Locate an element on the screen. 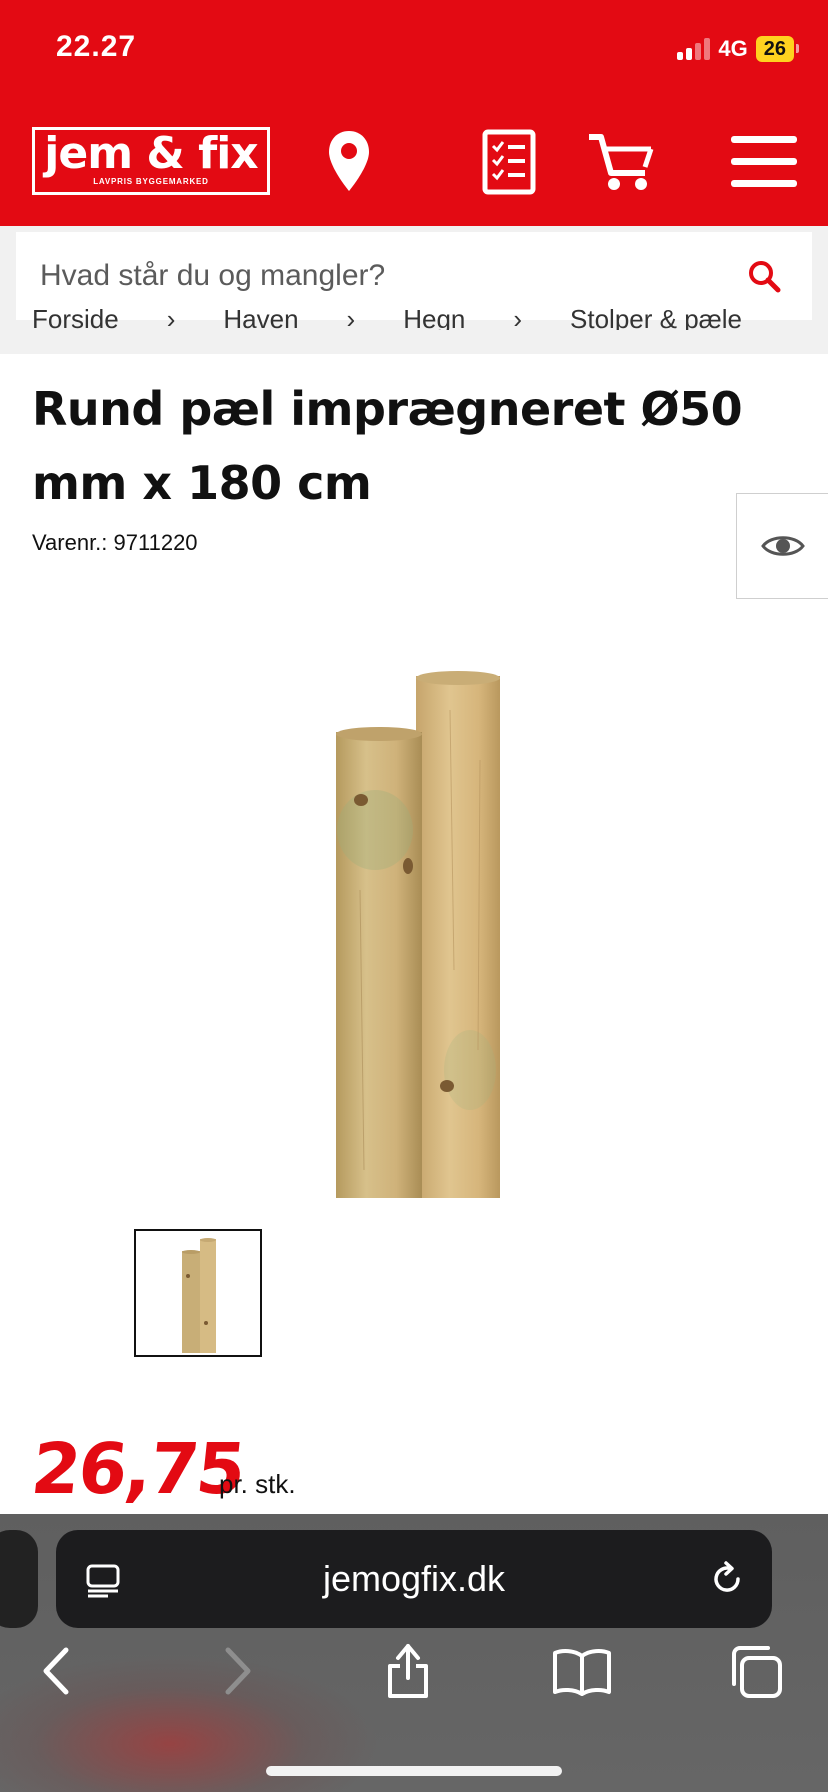 The width and height of the screenshot is (828, 1792). eye-icon is located at coordinates (782, 546).